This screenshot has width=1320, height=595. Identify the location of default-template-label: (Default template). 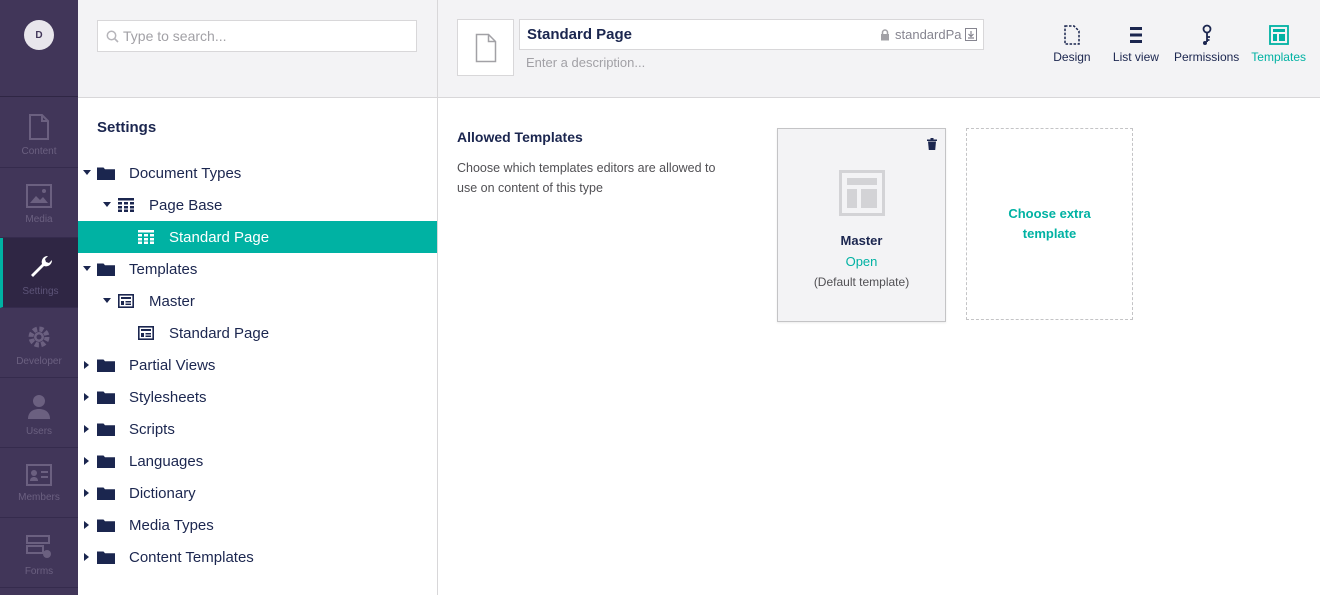
(861, 282).